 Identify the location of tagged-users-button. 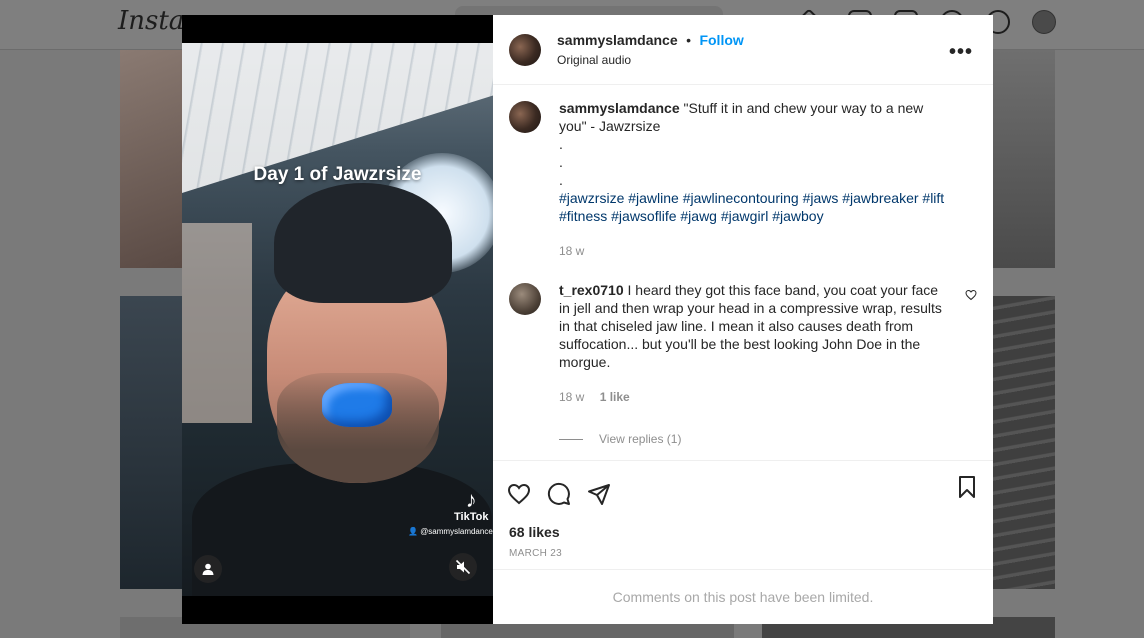
(208, 569).